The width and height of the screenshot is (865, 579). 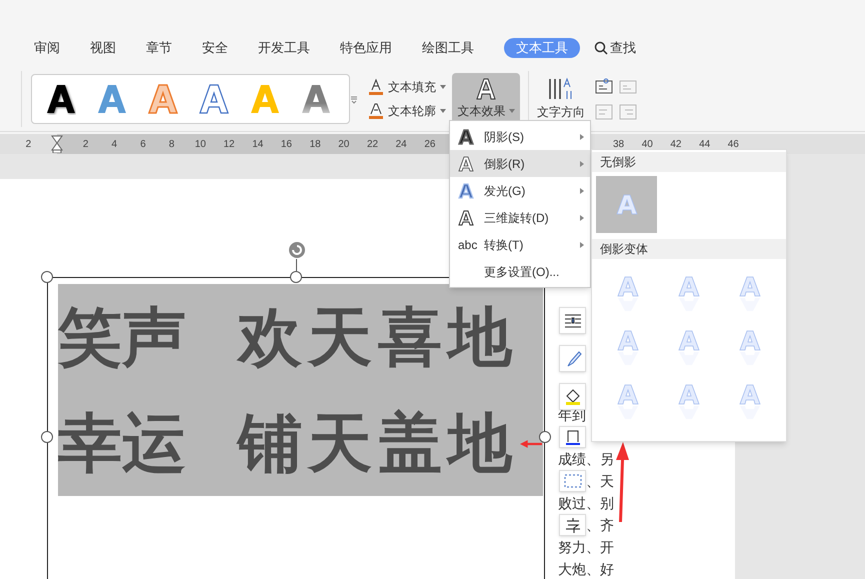 I want to click on text-outline-icon, so click(x=376, y=110).